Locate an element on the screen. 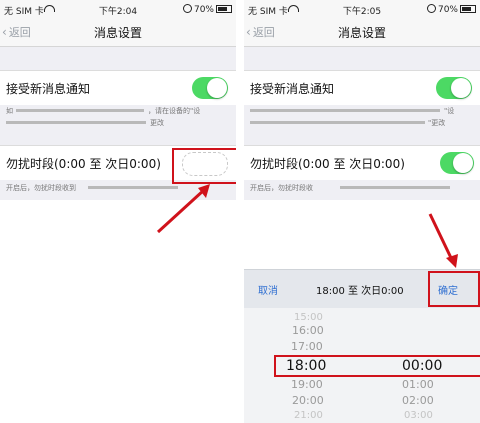  hour-option: 21:00 is located at coordinates (308, 415).